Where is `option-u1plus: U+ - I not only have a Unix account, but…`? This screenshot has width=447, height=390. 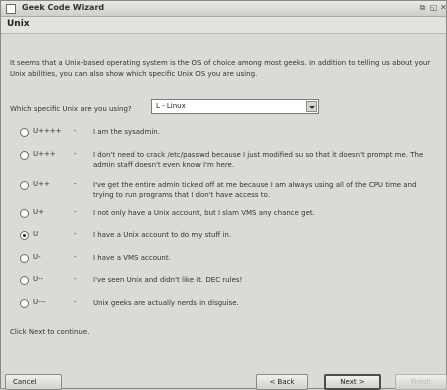
option-u1plus: U+ - I not only have a Unix account, but… is located at coordinates (230, 219).